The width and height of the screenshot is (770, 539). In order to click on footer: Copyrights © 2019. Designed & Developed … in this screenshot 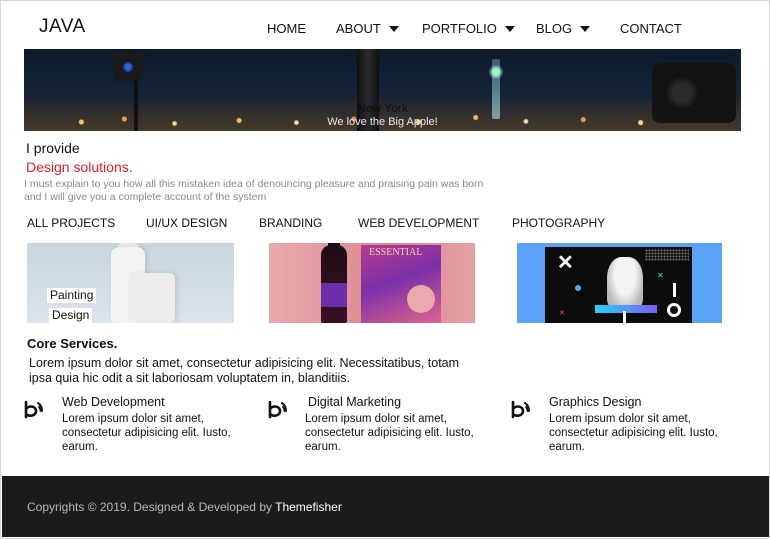, I will do `click(385, 506)`.